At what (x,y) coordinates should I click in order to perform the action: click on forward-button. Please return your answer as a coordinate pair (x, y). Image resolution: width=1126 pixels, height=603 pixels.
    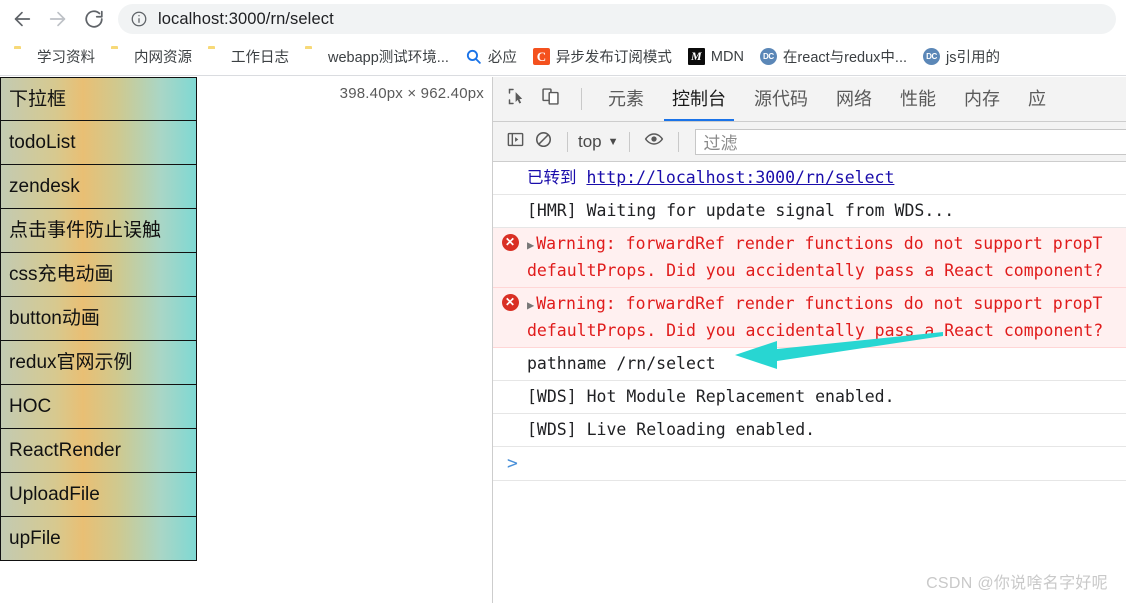
    Looking at the image, I should click on (58, 19).